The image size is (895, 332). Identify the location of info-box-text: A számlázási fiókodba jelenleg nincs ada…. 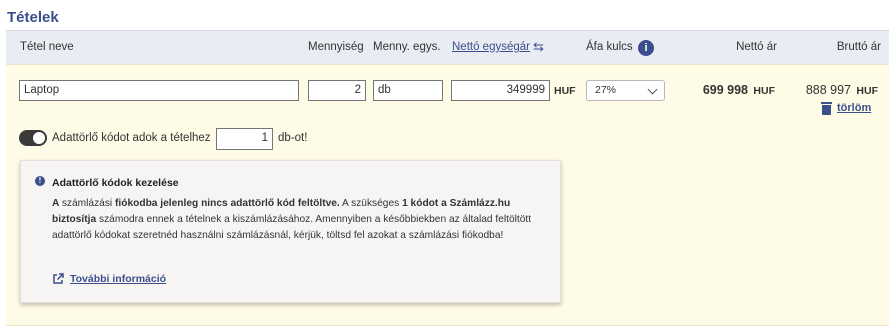
(292, 220).